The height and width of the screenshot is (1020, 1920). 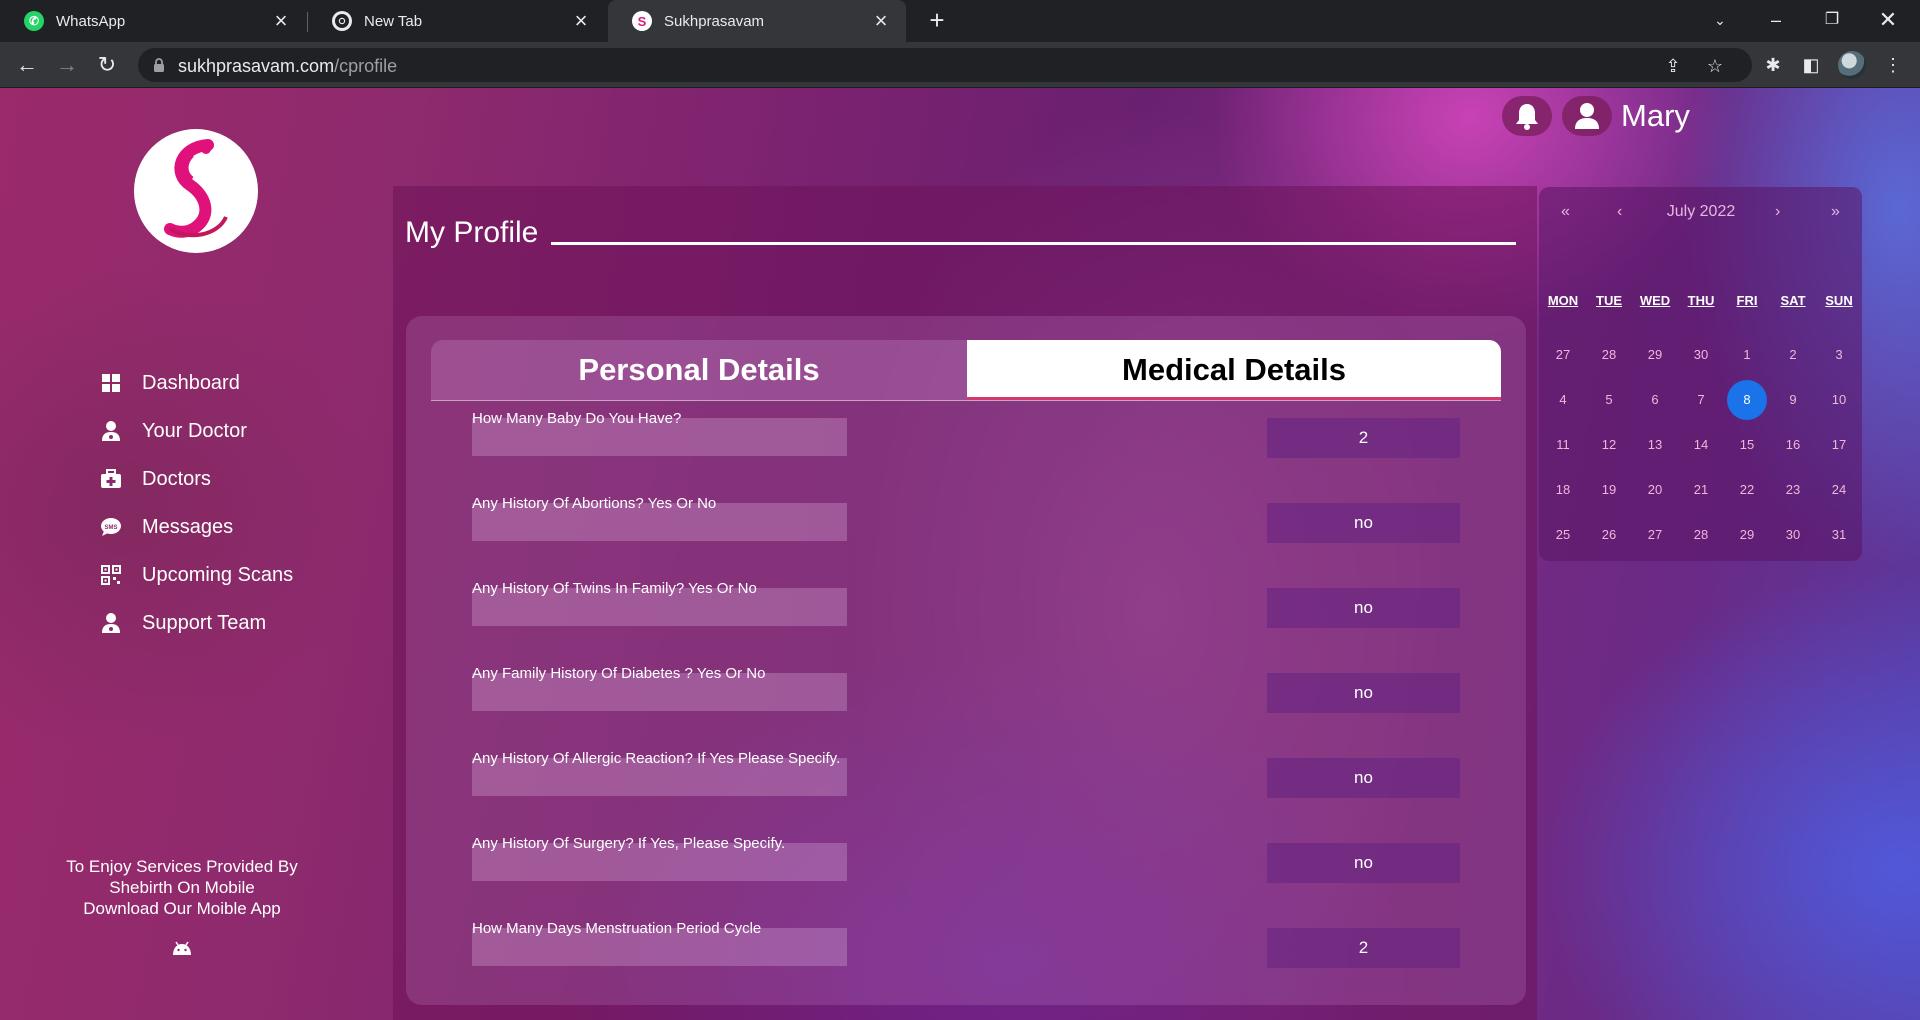 What do you see at coordinates (1701, 212) in the screenshot?
I see `calendar-month-label: July 2022` at bounding box center [1701, 212].